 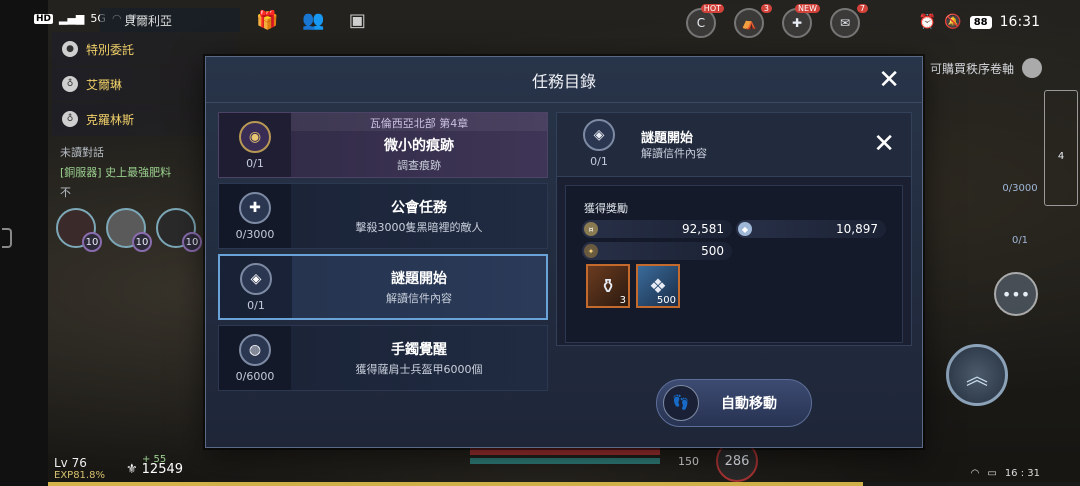 What do you see at coordinates (599, 161) in the screenshot?
I see `detail-progress: 0/1` at bounding box center [599, 161].